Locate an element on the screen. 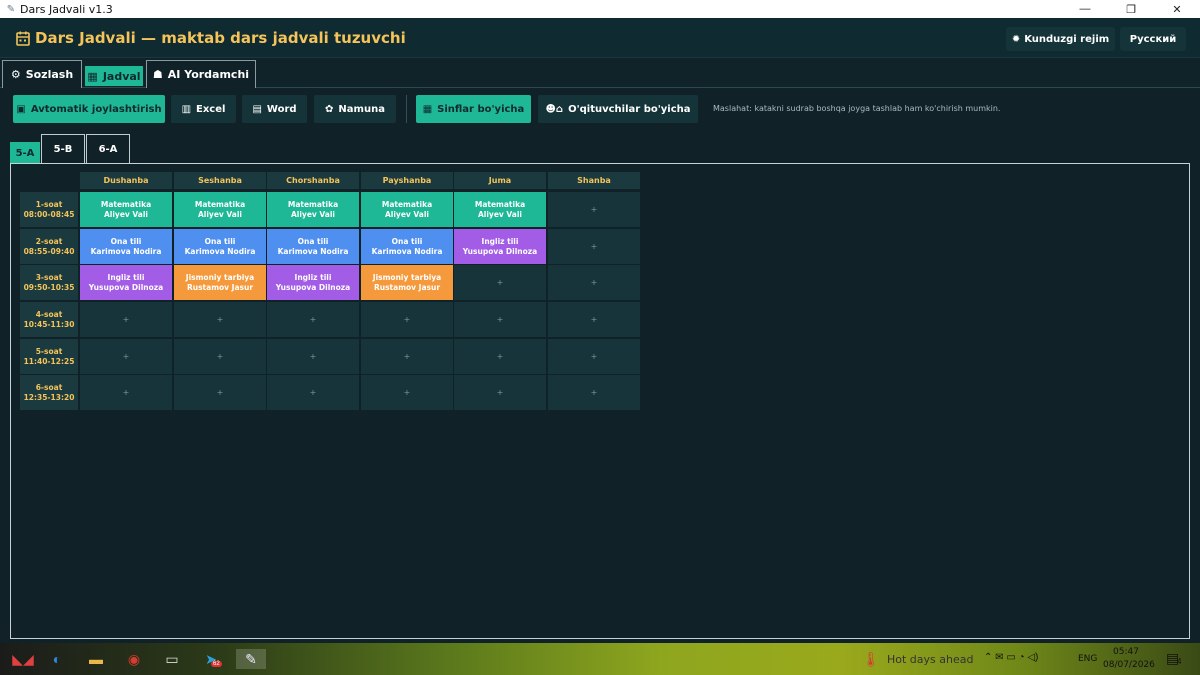  feather-app-icon: ✎ is located at coordinates (251, 659).